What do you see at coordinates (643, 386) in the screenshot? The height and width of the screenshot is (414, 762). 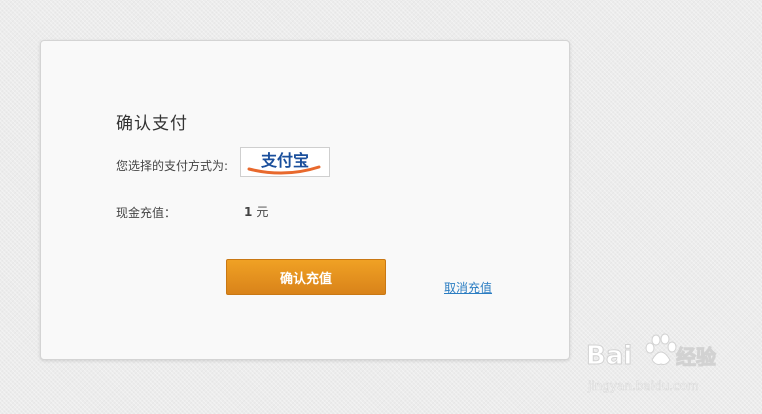 I see `watermark-url-text: jingyan.baidu.com` at bounding box center [643, 386].